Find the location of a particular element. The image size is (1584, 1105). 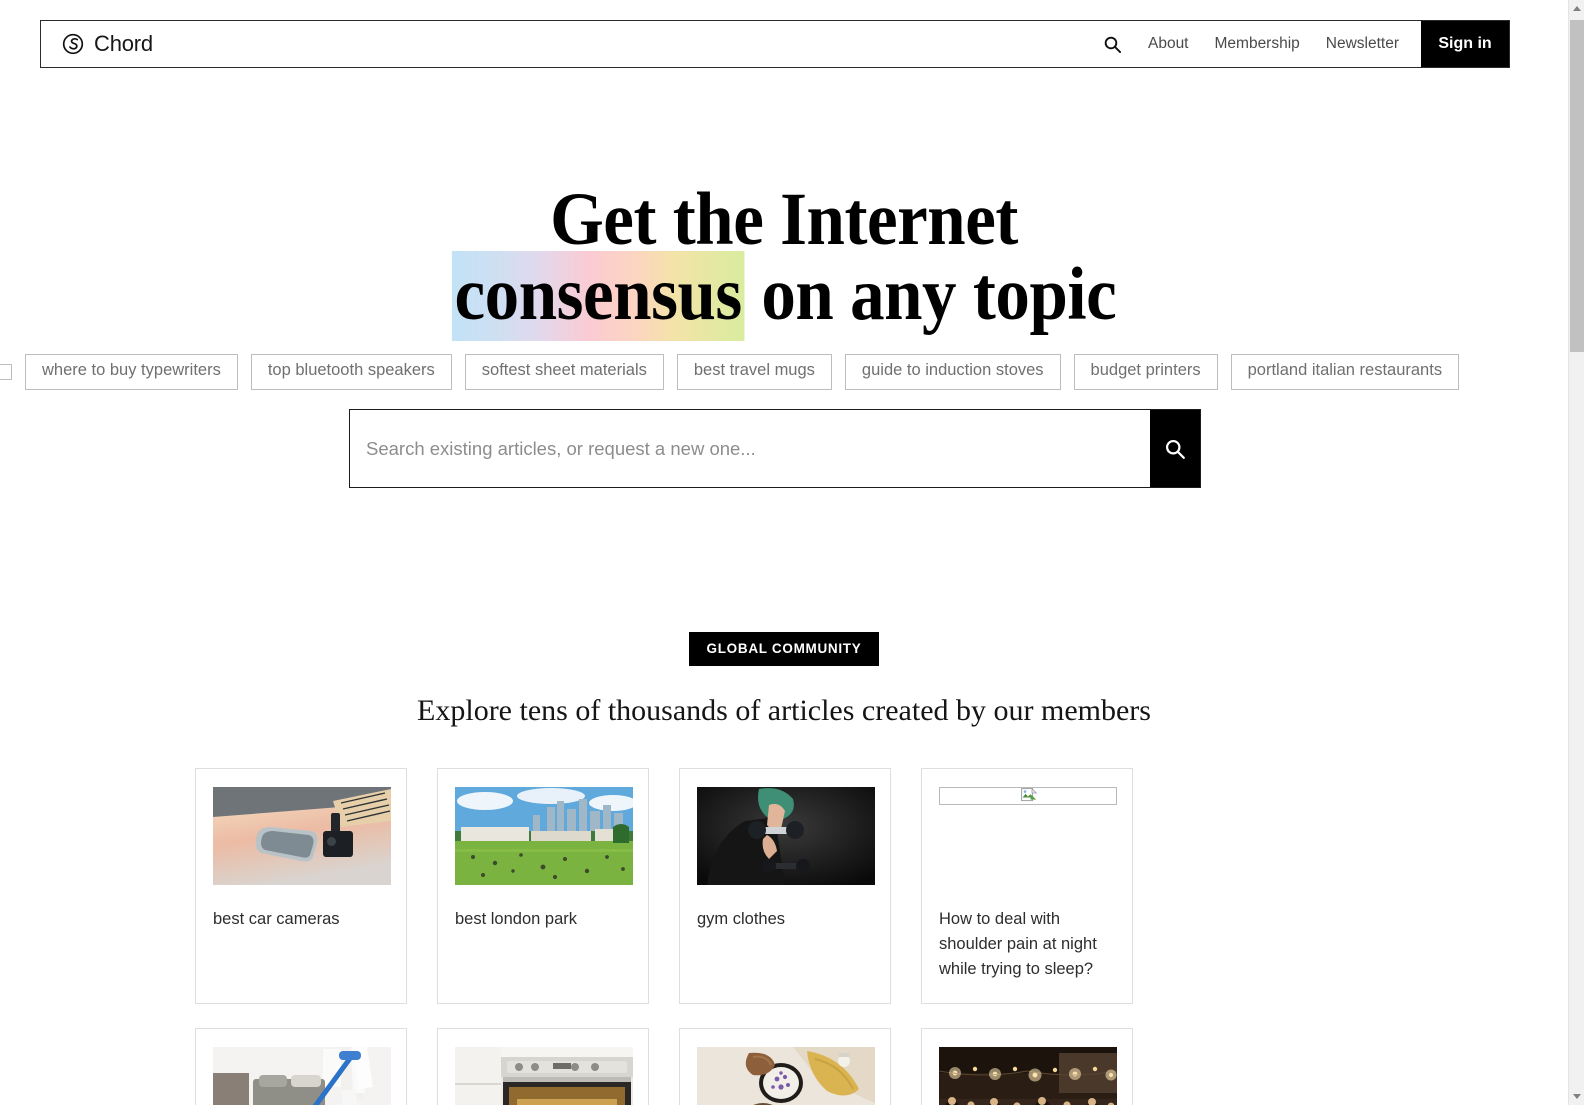

article-card-title: gym clothes is located at coordinates (741, 919).